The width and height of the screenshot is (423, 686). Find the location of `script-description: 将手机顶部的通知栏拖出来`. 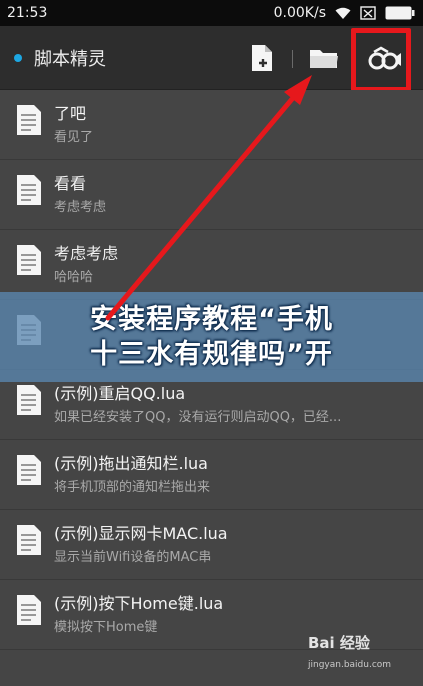

script-description: 将手机顶部的通知栏拖出来 is located at coordinates (132, 487).